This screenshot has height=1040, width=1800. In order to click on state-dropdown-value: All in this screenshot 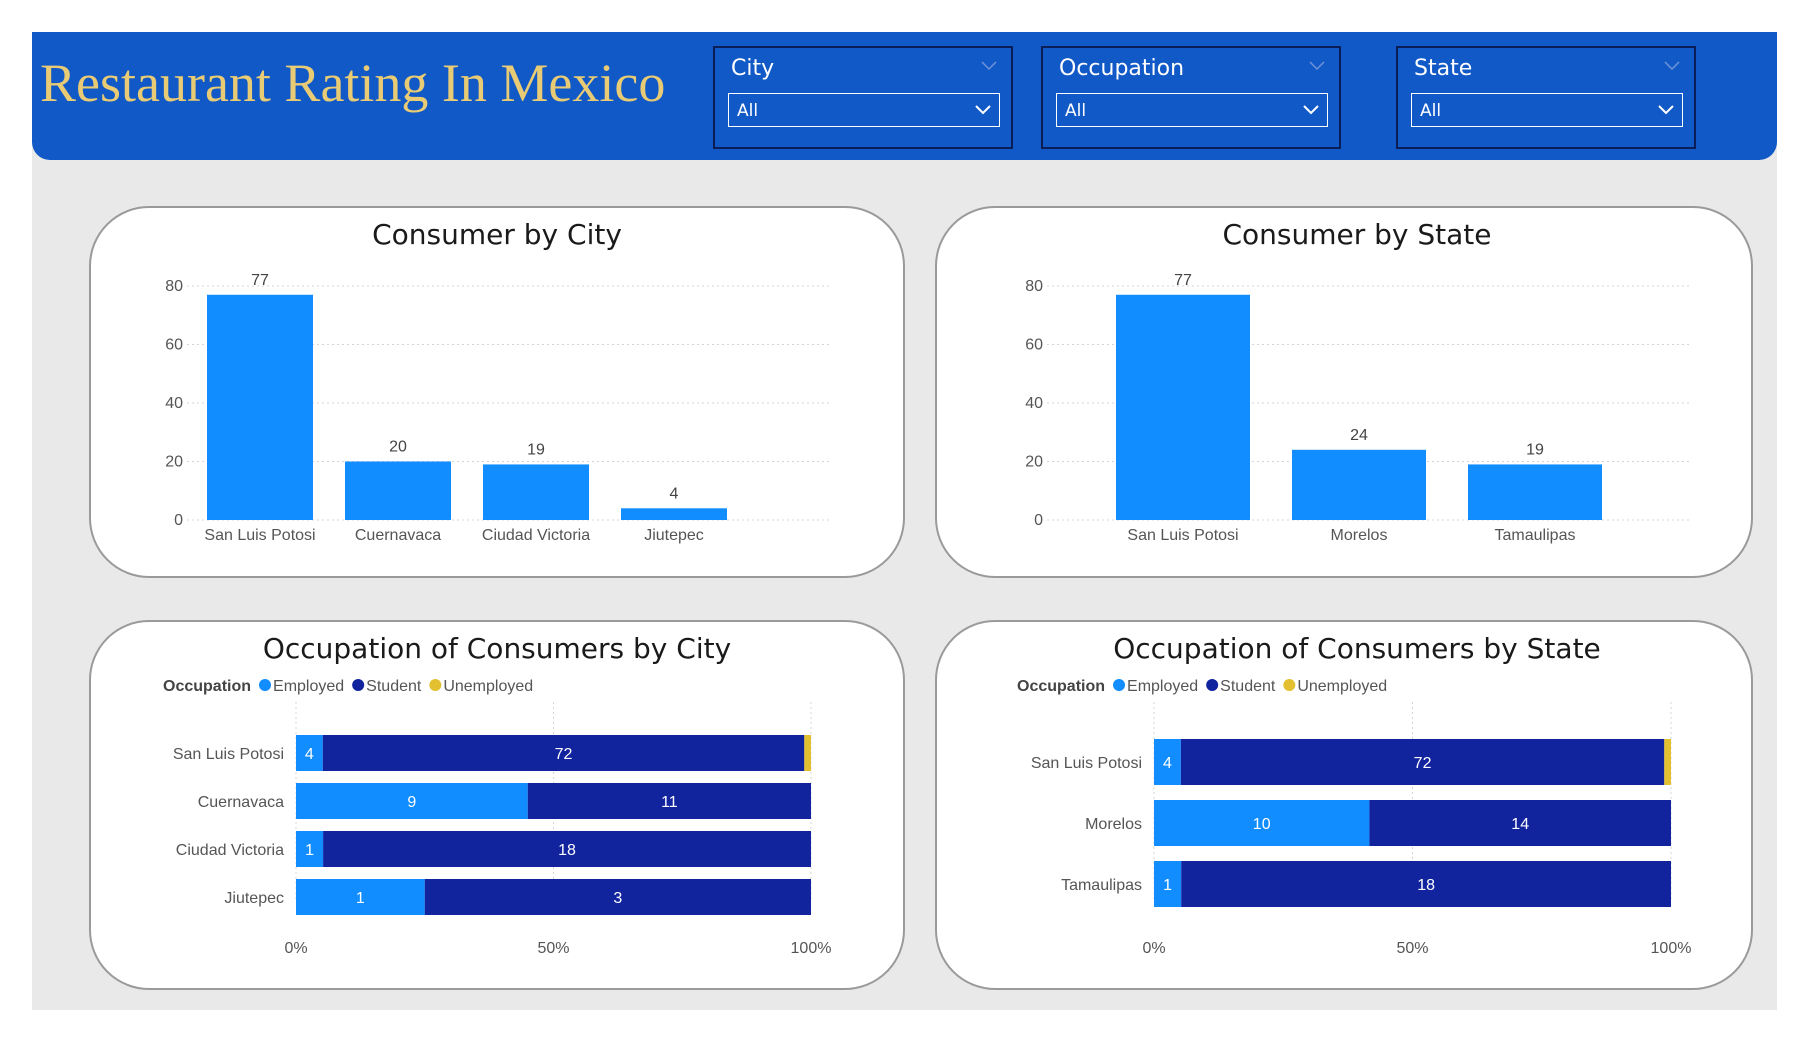, I will do `click(1431, 111)`.